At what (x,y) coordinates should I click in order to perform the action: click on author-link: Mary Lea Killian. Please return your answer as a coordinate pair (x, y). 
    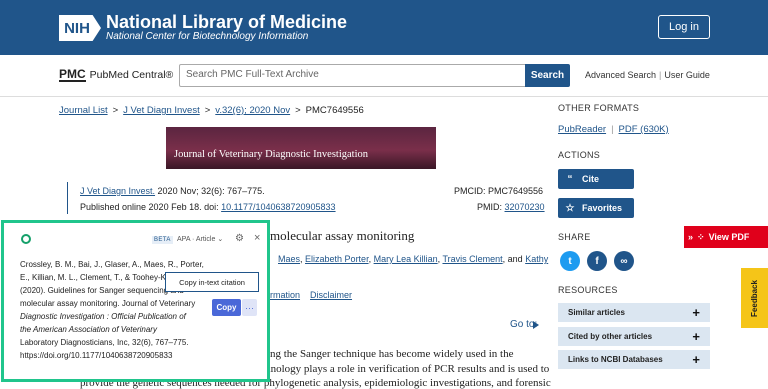
    Looking at the image, I should click on (406, 259).